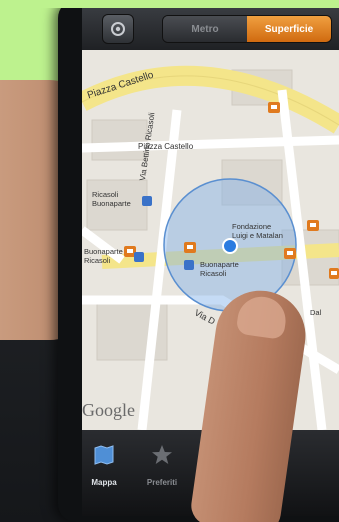 The image size is (339, 522). I want to click on google-attribution: Google, so click(108, 410).